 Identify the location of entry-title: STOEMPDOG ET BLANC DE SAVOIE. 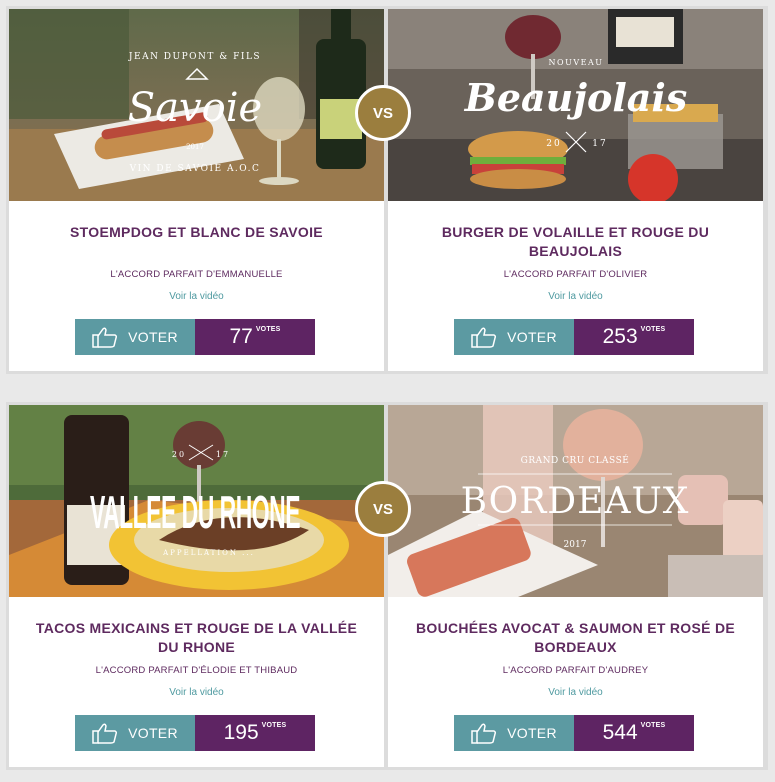
(196, 232).